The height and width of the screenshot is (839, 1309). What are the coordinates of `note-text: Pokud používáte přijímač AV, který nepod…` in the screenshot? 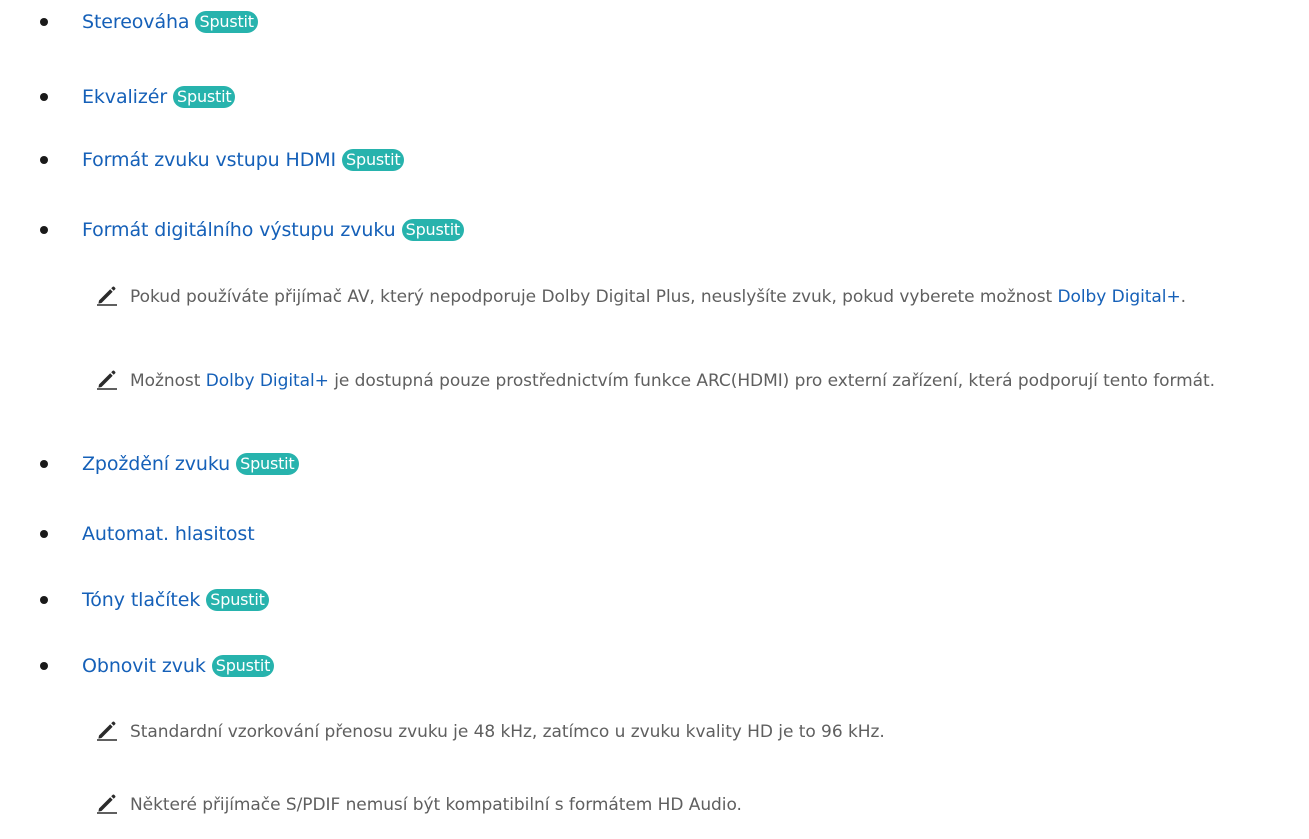 It's located at (594, 297).